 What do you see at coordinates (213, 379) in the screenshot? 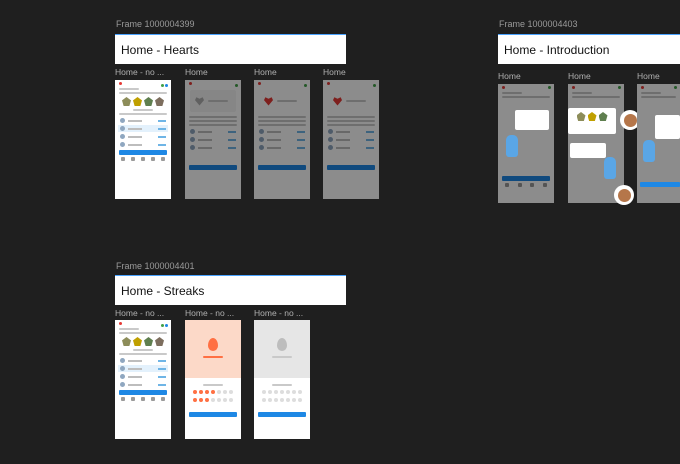
I see `screen-thumbnail-streak-active` at bounding box center [213, 379].